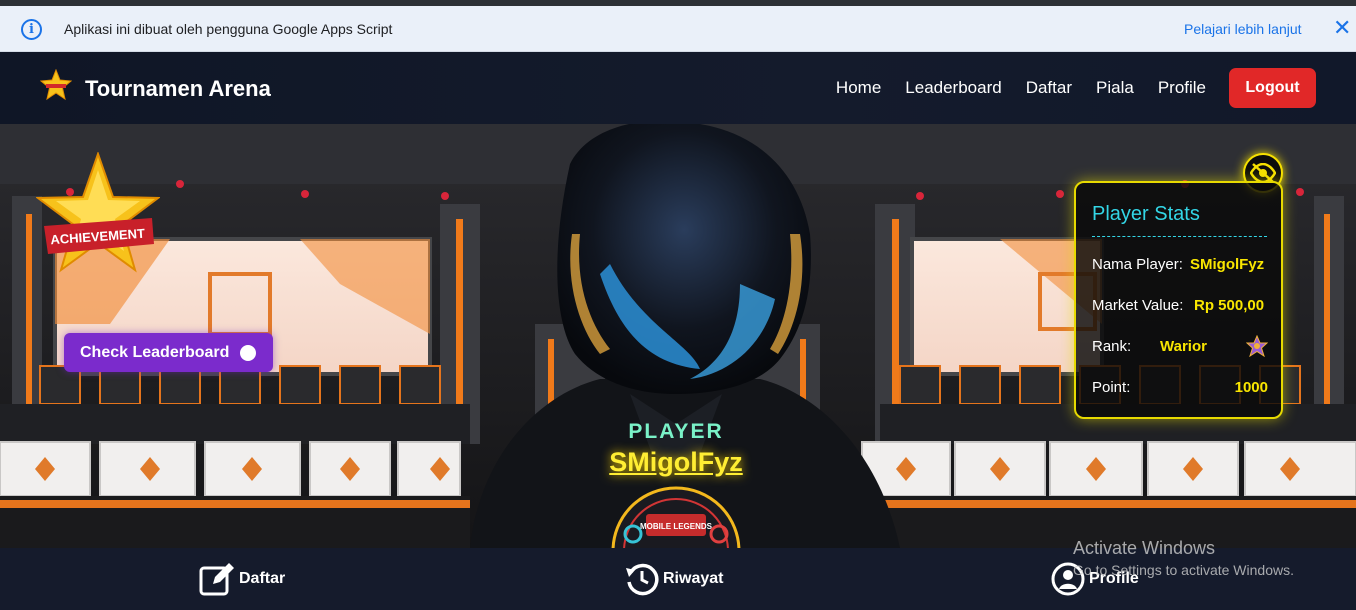 The image size is (1356, 610). I want to click on bottom-nav-profile-label: Profile, so click(1114, 578).